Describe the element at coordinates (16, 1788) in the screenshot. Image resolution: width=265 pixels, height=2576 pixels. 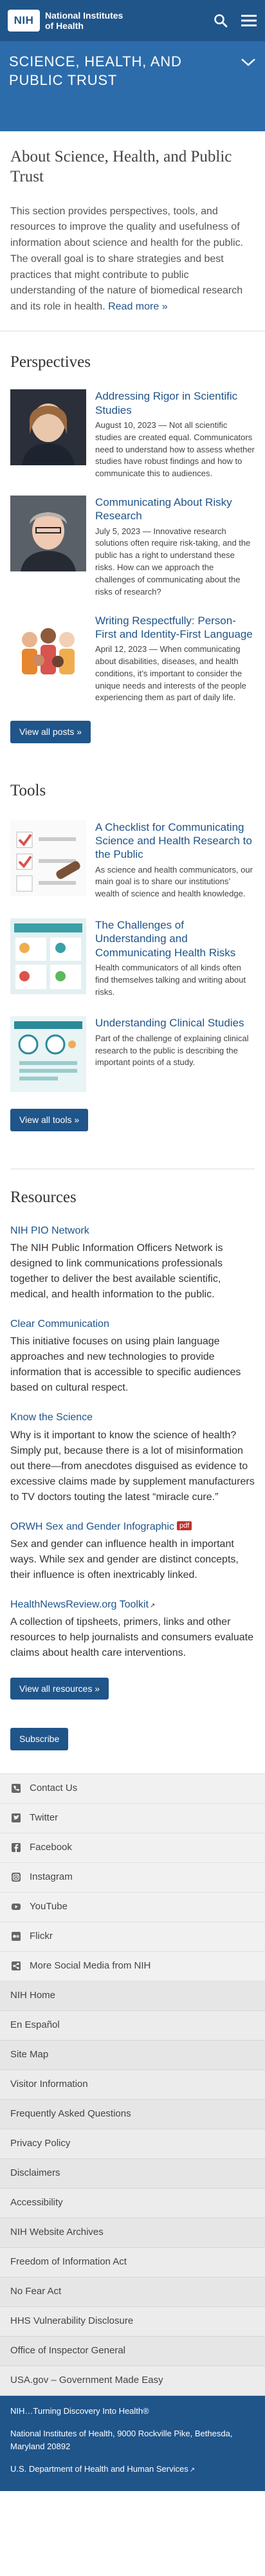
I see `phone-icon` at that location.